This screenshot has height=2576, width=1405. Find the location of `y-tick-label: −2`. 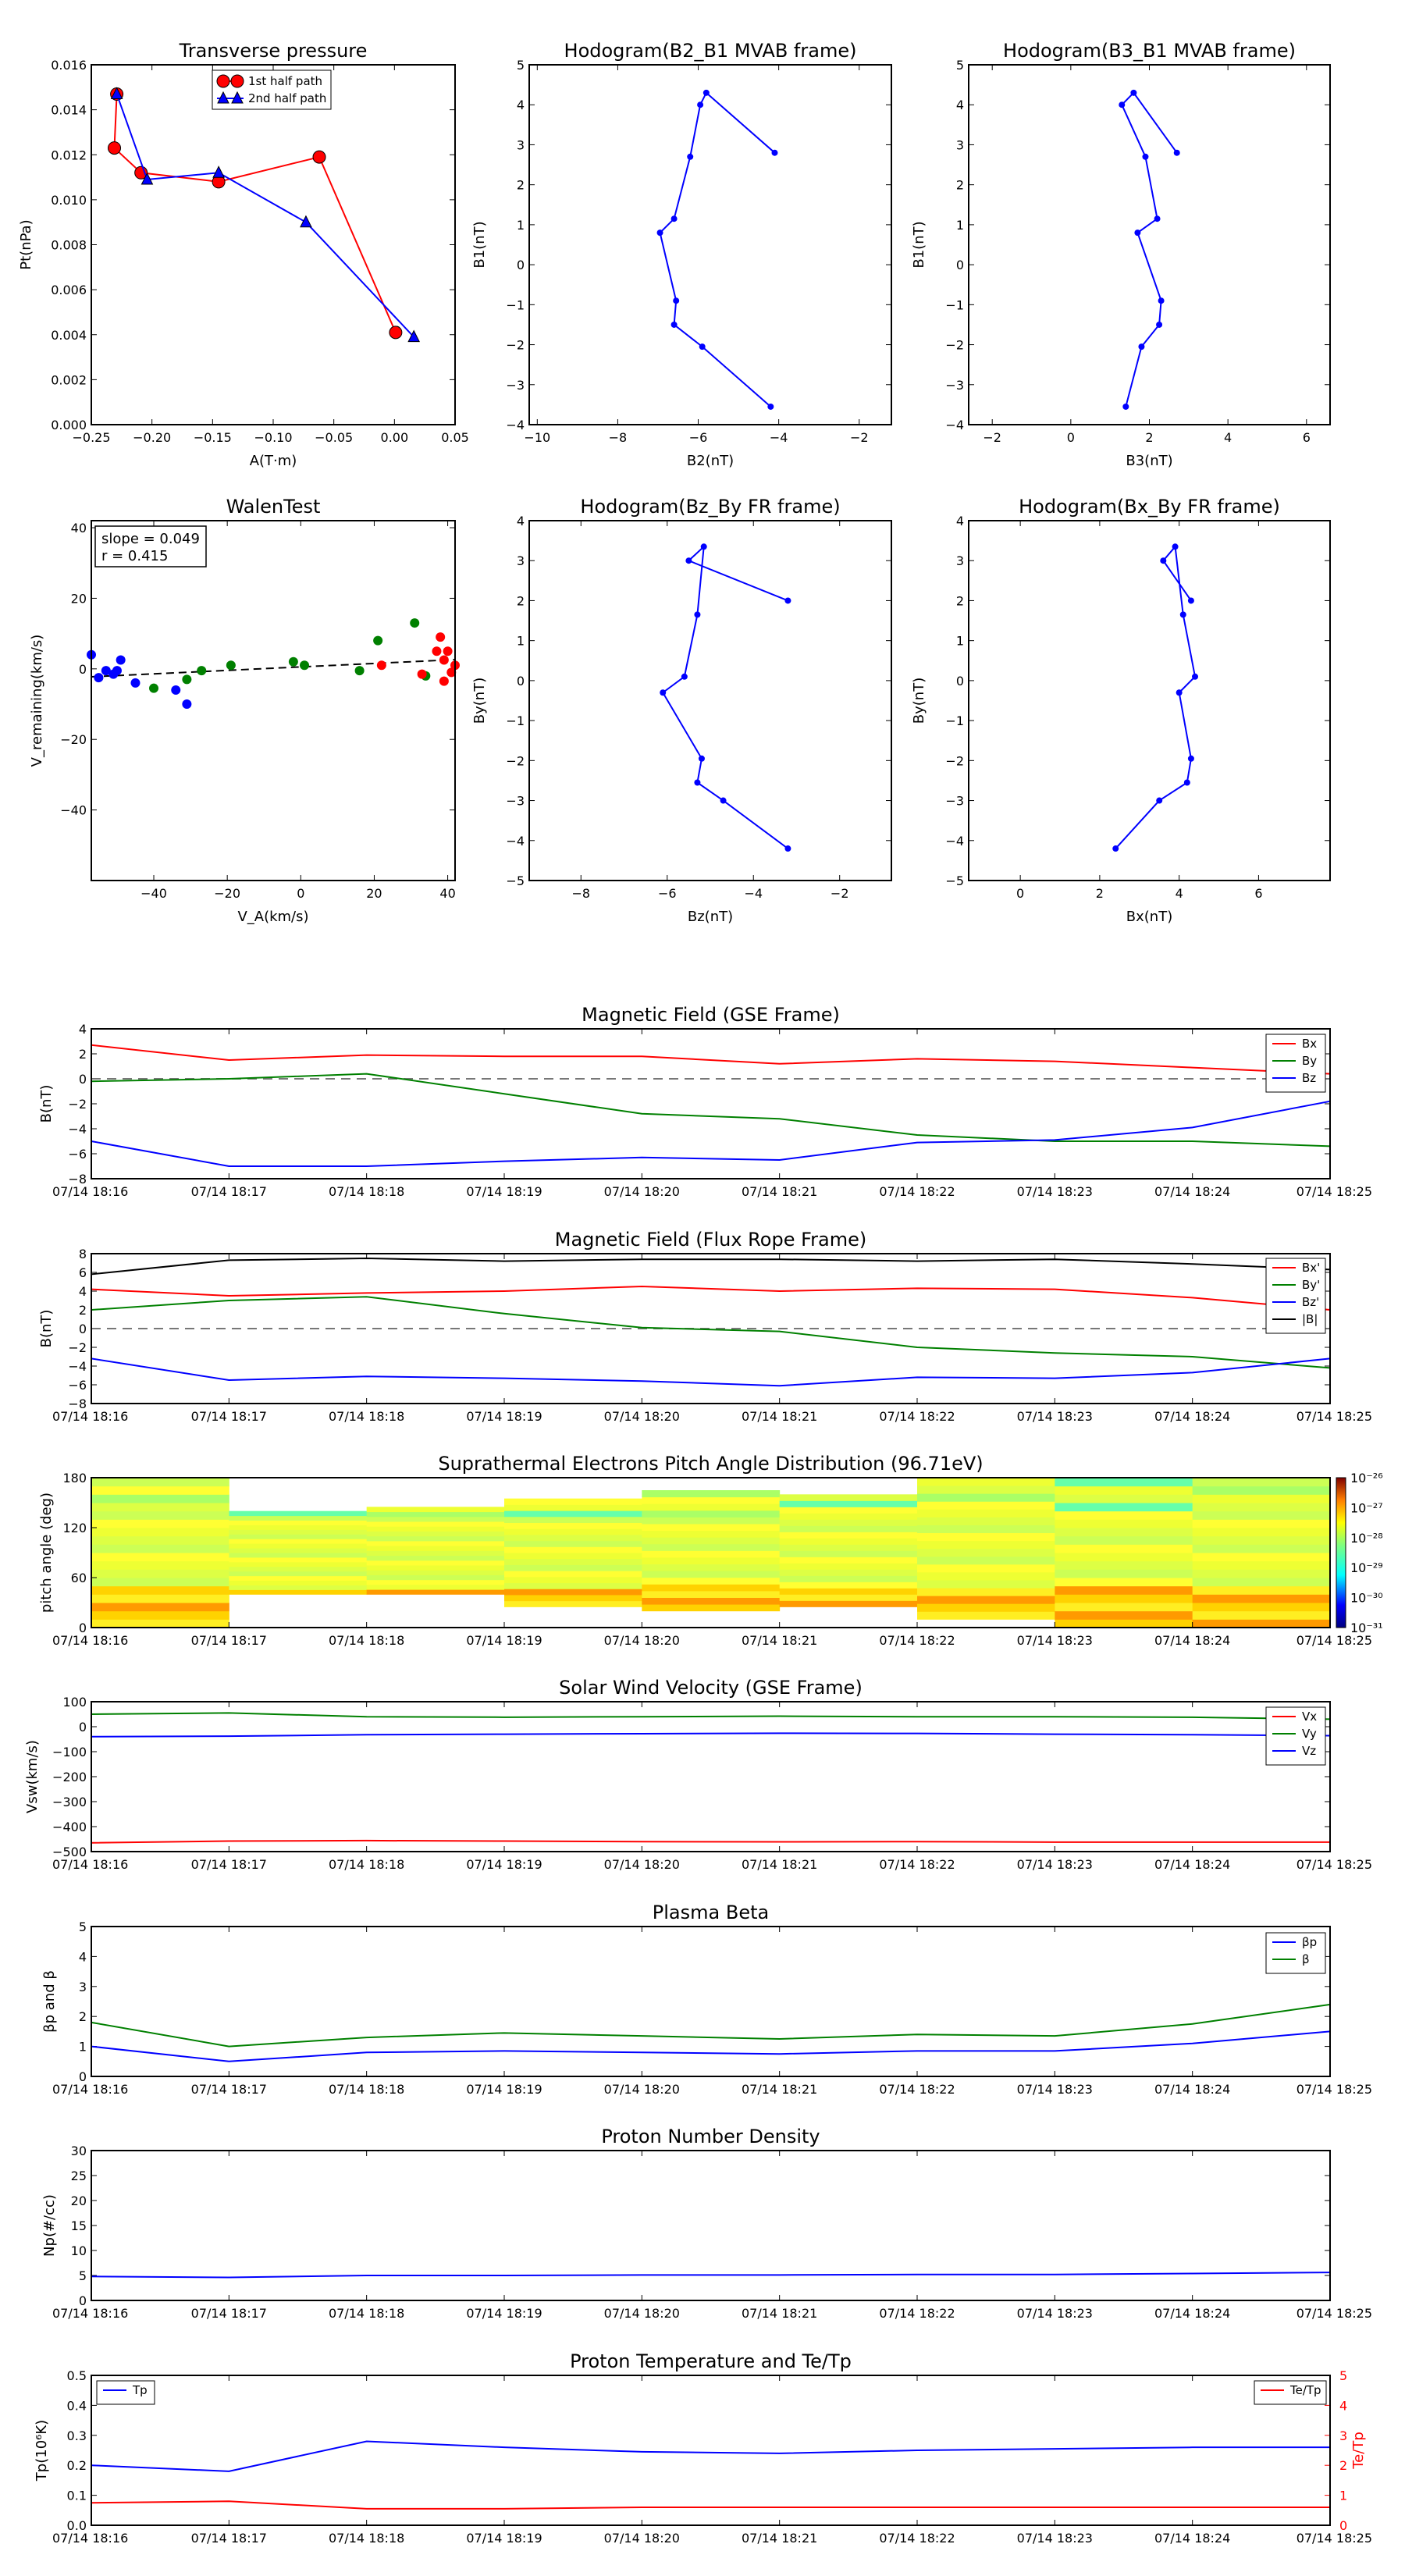

y-tick-label: −2 is located at coordinates (77, 1347).